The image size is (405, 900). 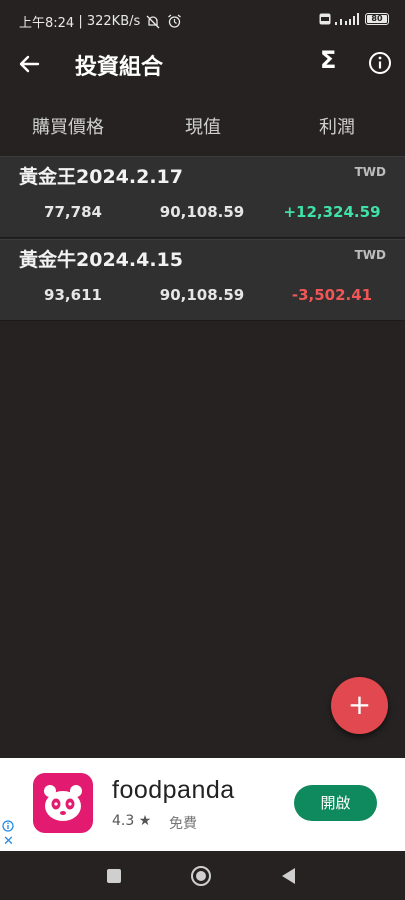 What do you see at coordinates (335, 803) in the screenshot?
I see `ad-open-button: 開啟` at bounding box center [335, 803].